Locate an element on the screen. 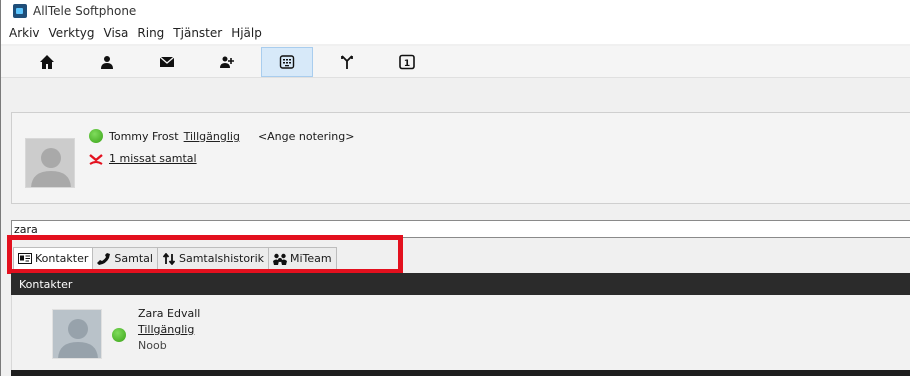 The width and height of the screenshot is (910, 376). transfer-icon is located at coordinates (347, 61).